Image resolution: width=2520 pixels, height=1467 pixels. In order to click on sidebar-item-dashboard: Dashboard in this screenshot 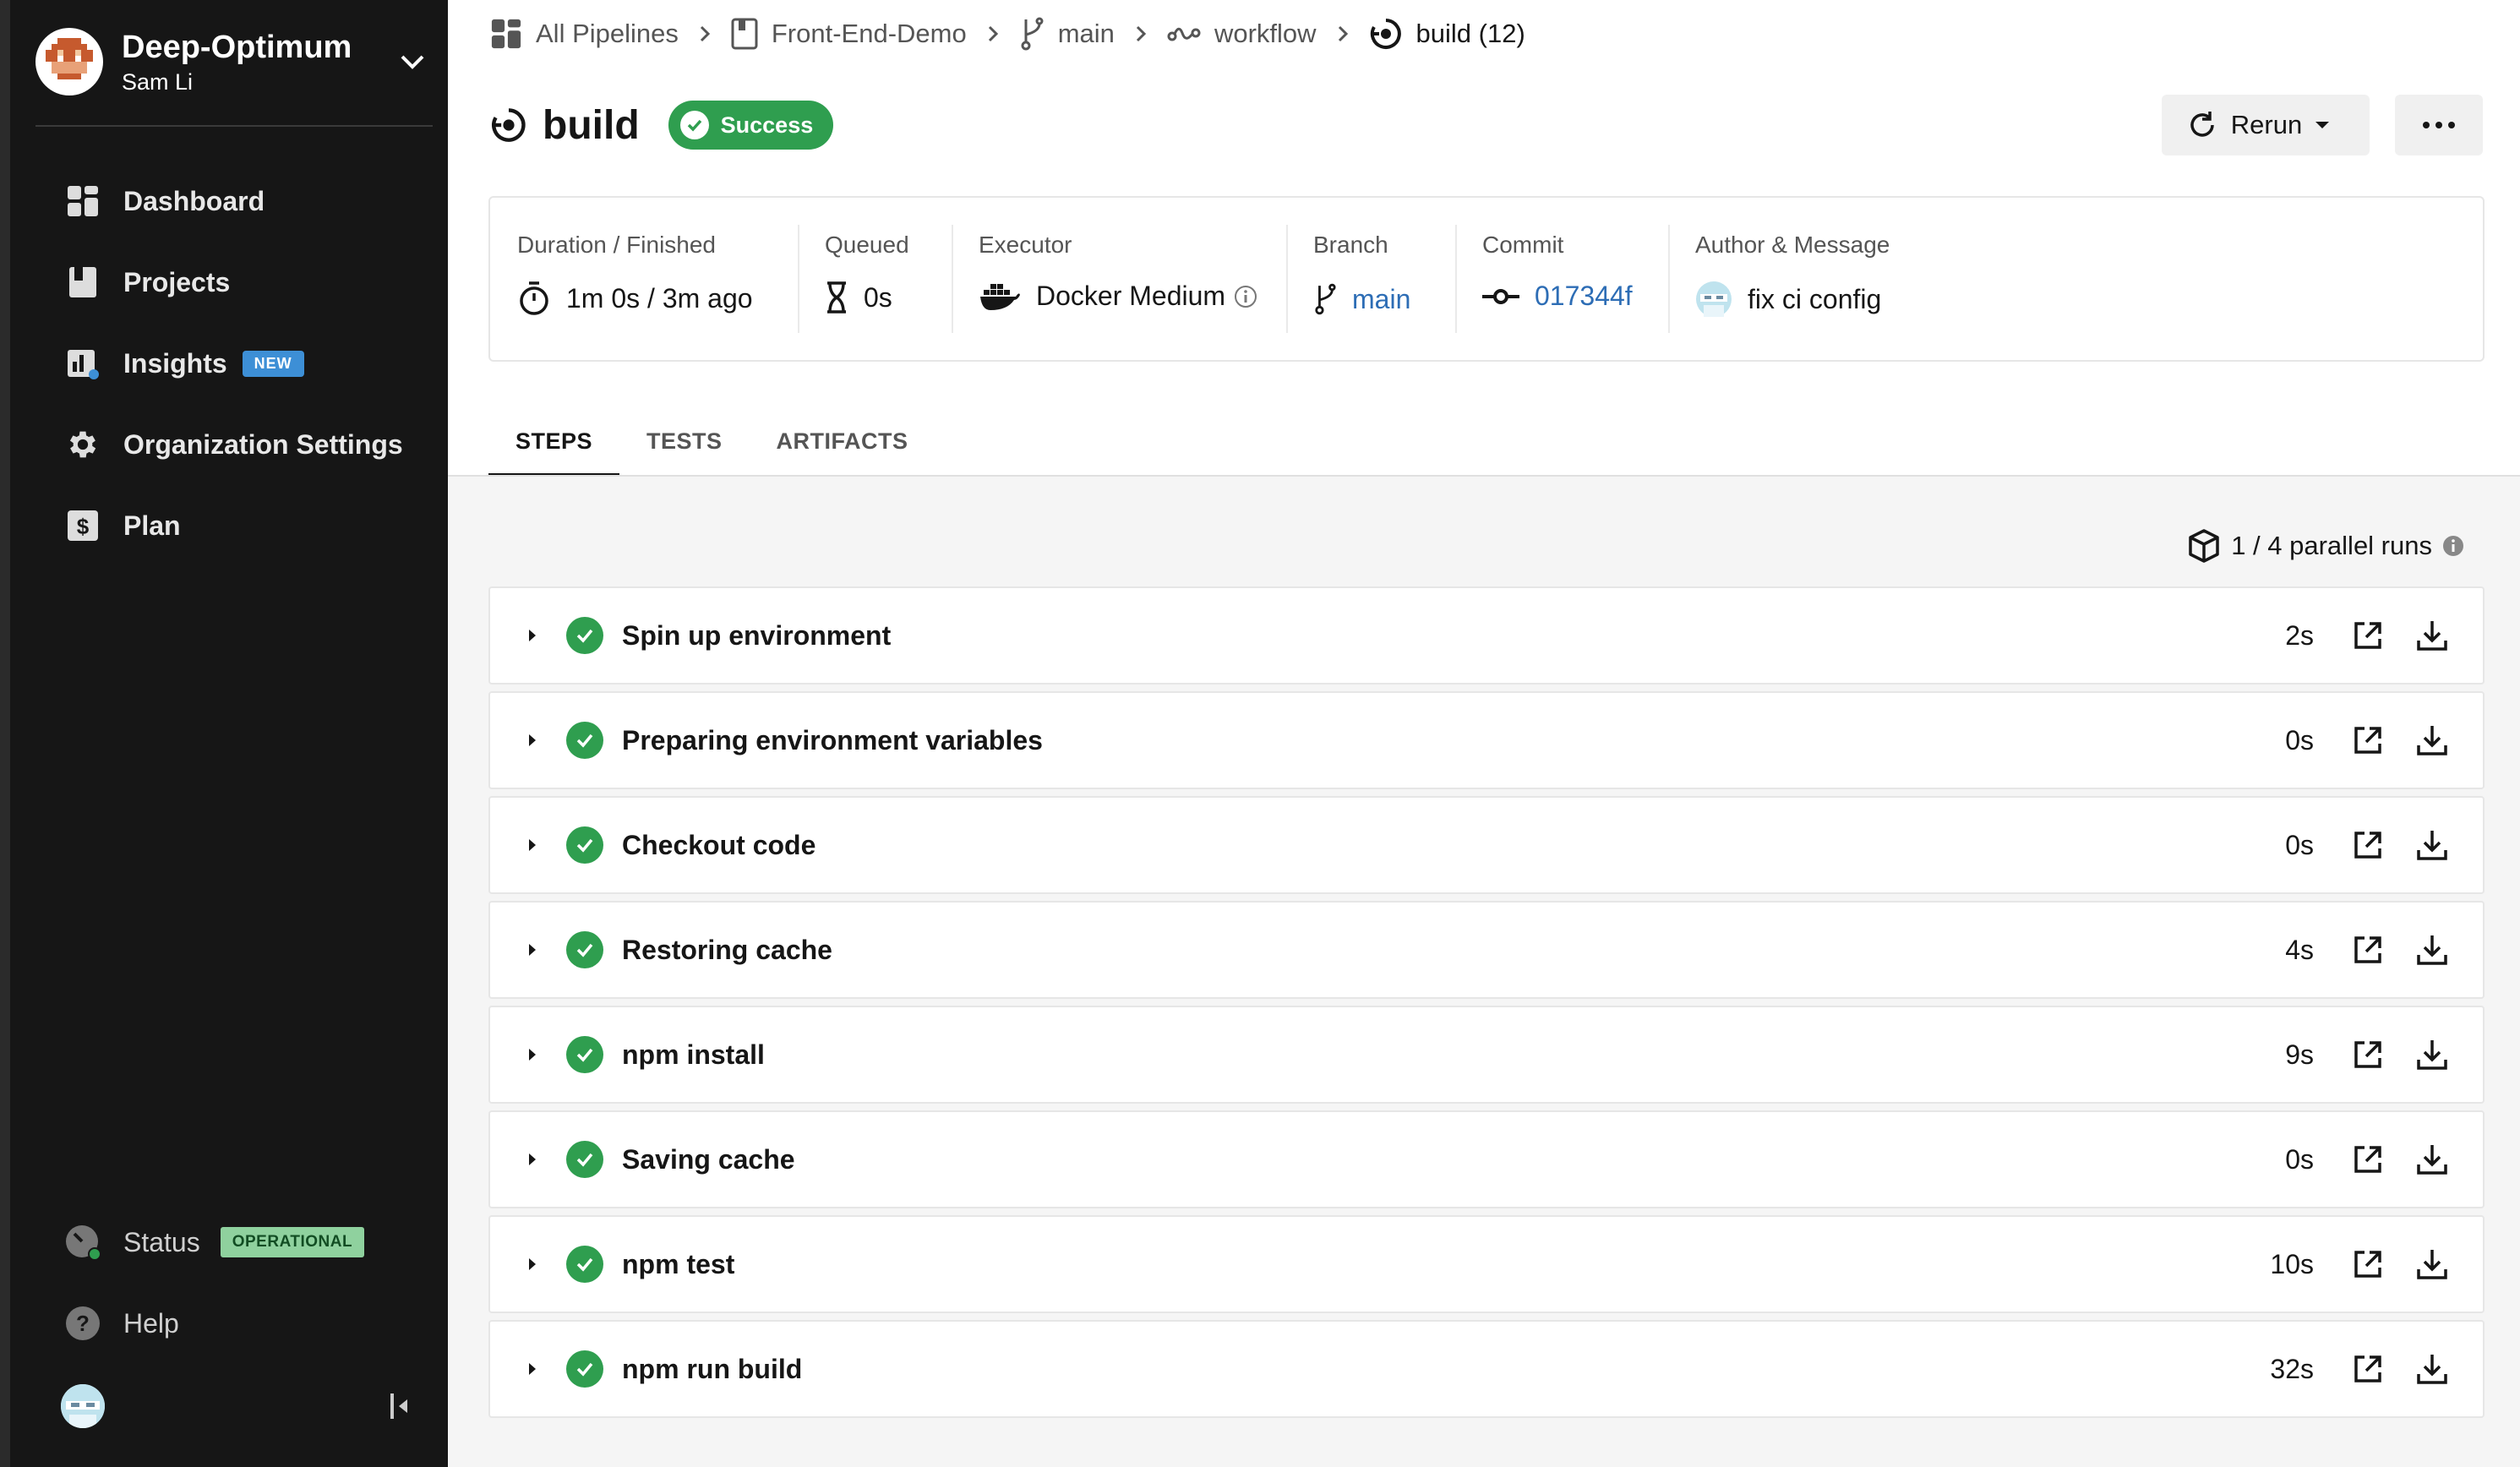, I will do `click(229, 201)`.